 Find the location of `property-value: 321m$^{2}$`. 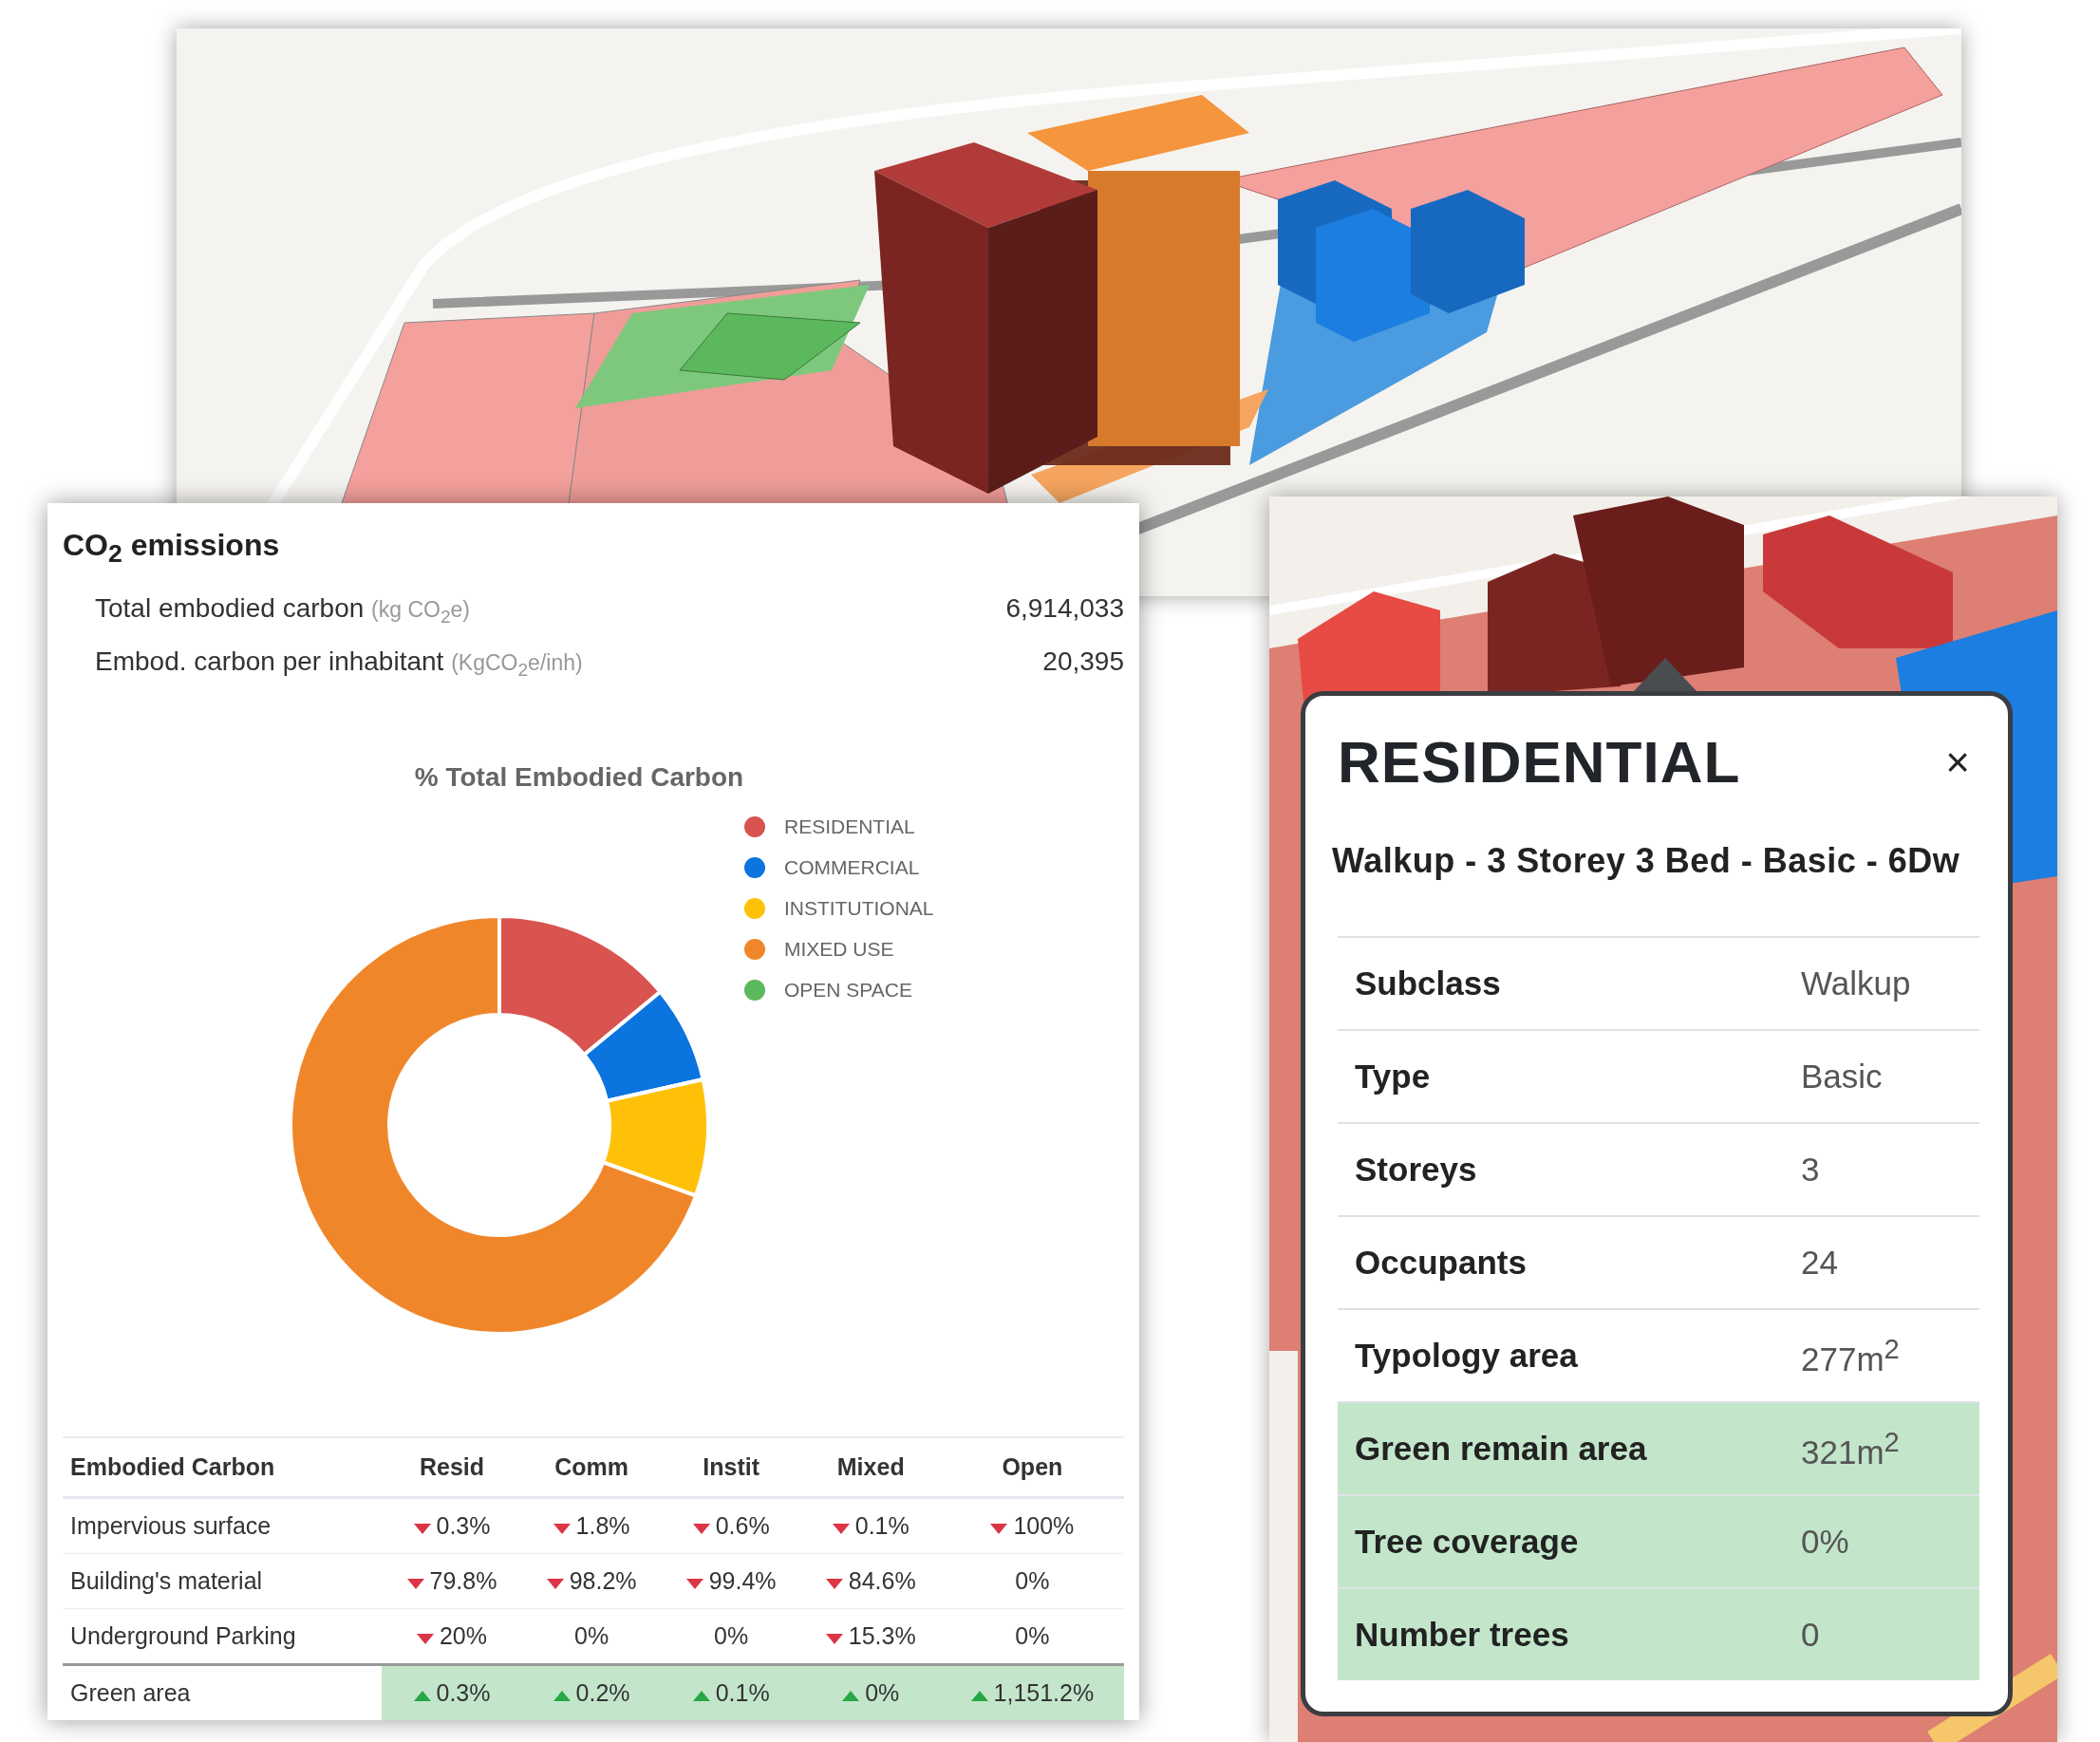

property-value: 321m$^{2}$ is located at coordinates (1850, 1448).